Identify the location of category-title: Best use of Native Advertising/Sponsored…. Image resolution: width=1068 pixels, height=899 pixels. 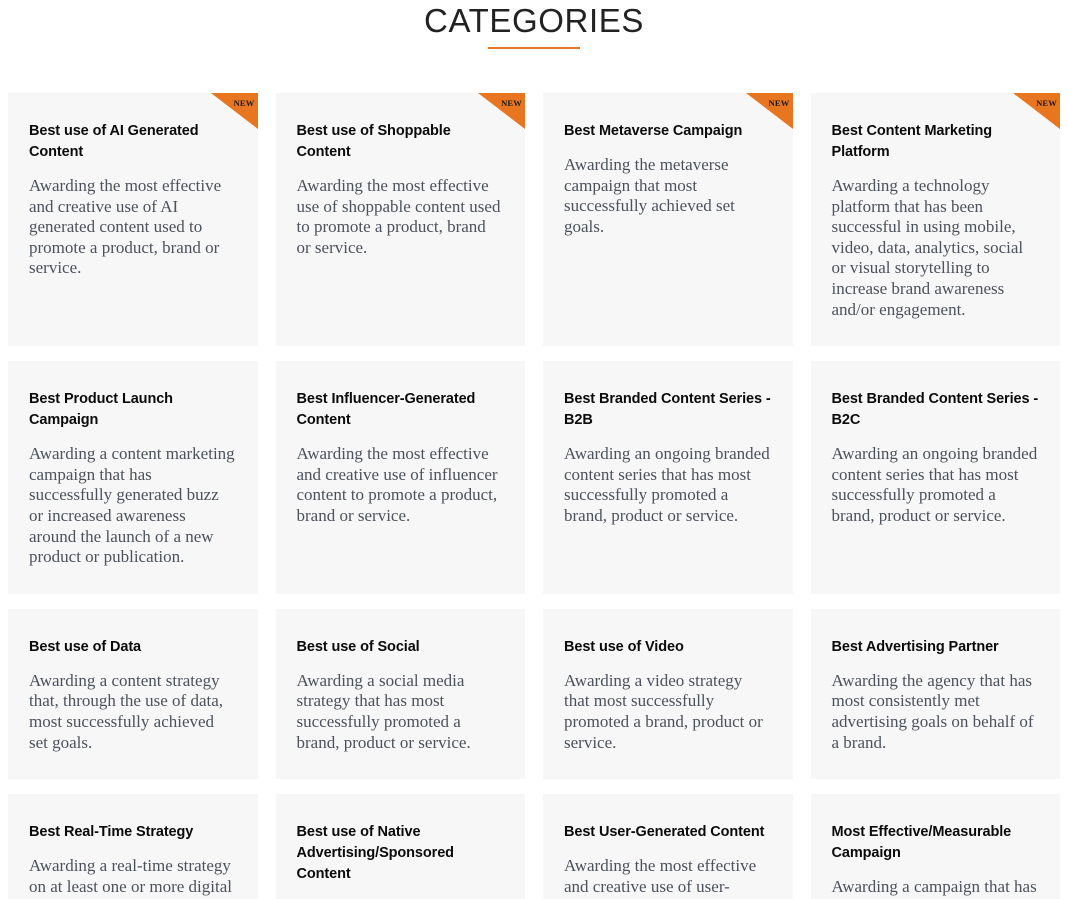
(375, 853).